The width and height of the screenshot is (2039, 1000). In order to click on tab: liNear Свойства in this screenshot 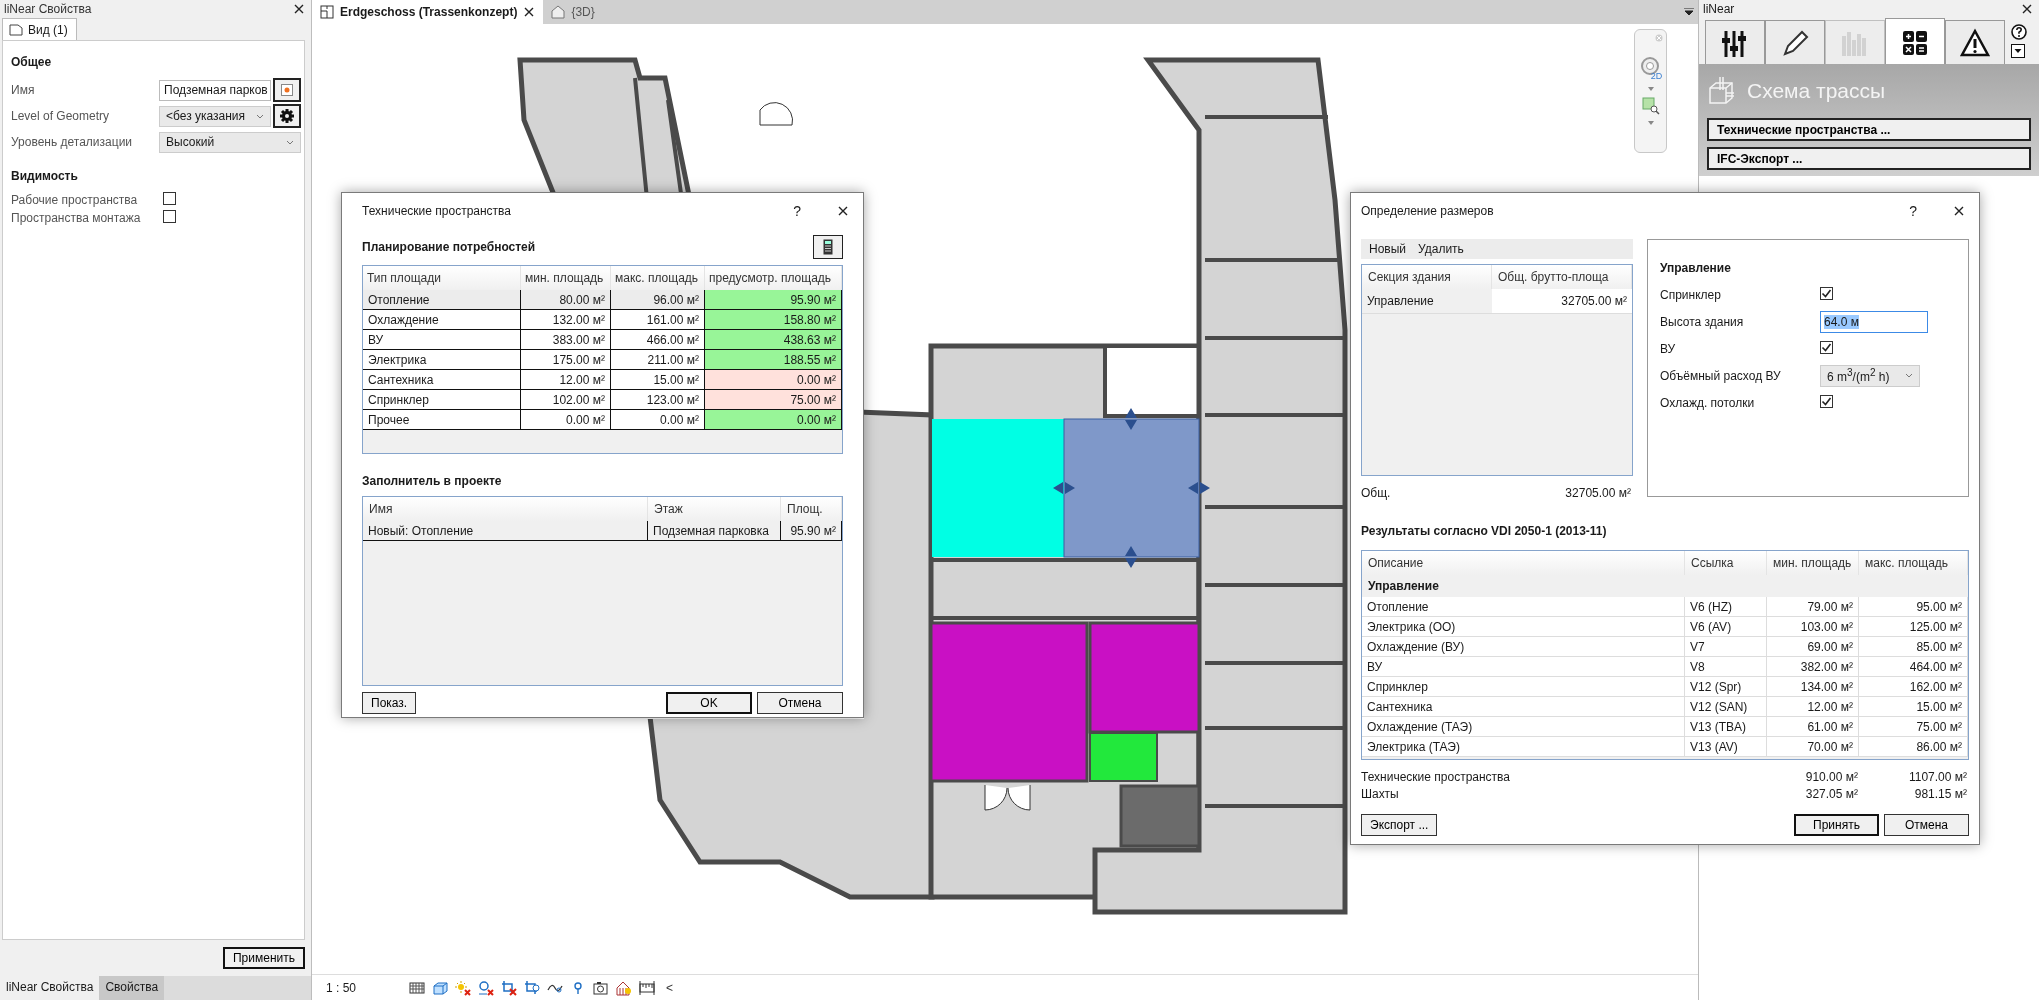, I will do `click(50, 988)`.